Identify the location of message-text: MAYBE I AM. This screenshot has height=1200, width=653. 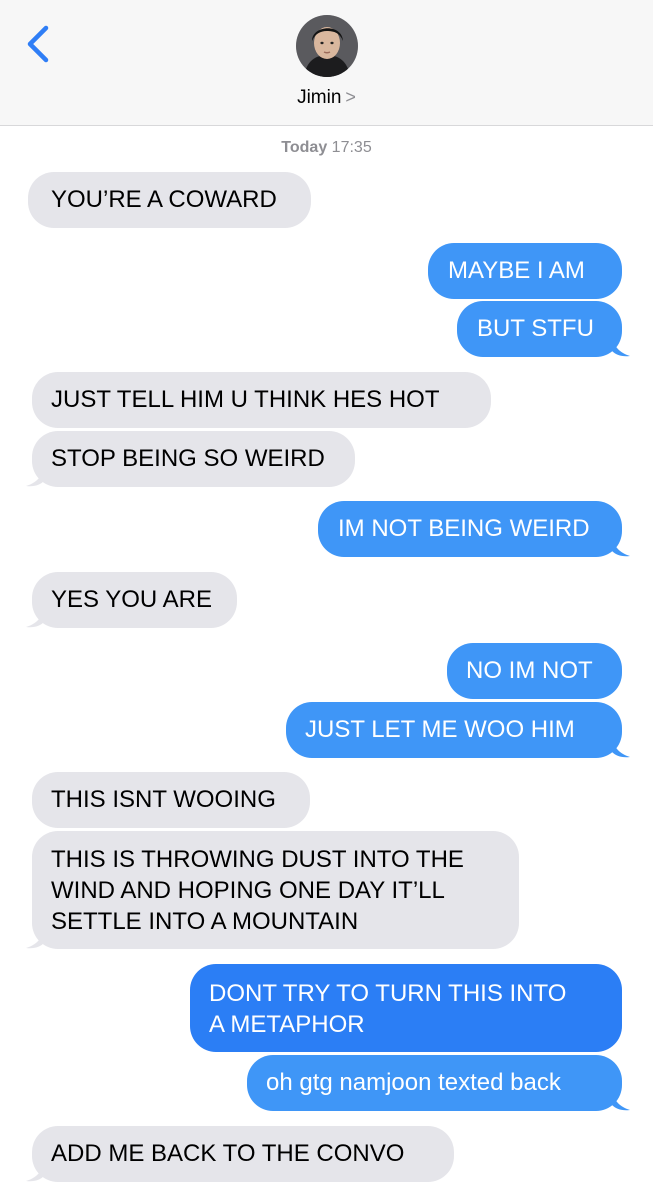
(516, 270).